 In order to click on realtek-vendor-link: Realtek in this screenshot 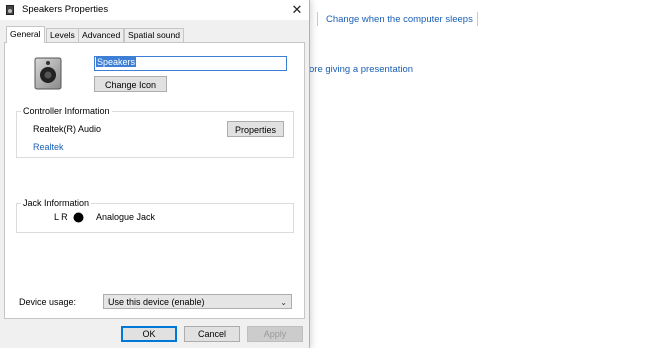, I will do `click(48, 147)`.